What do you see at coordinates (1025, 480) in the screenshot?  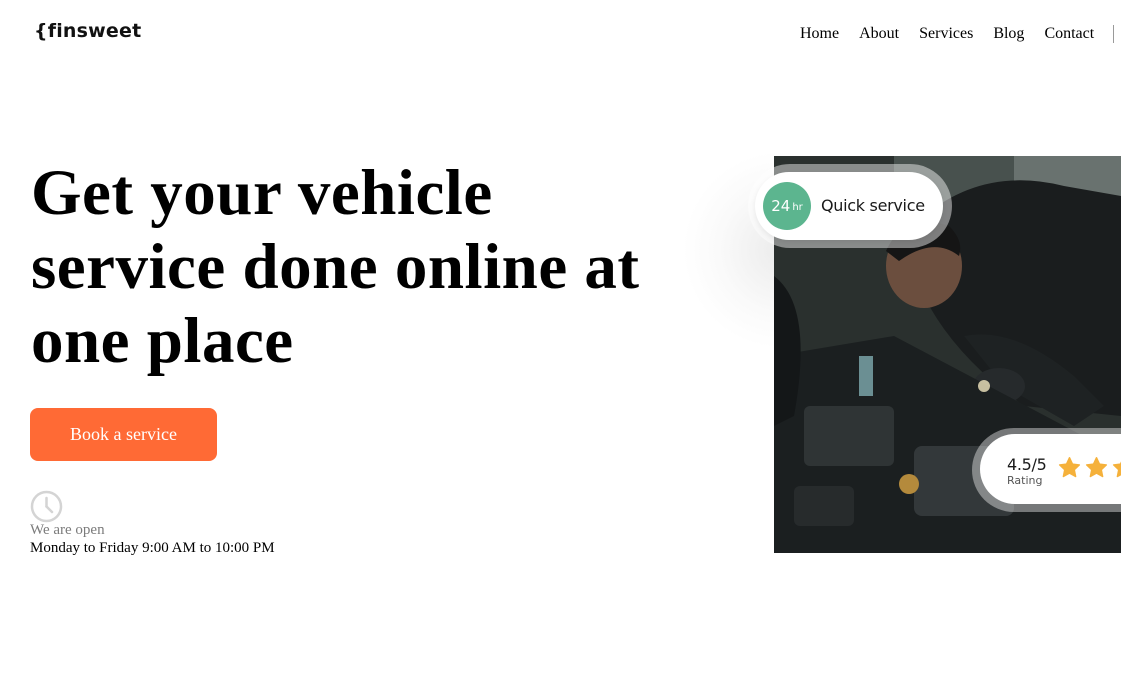 I see `rating-label: Rating` at bounding box center [1025, 480].